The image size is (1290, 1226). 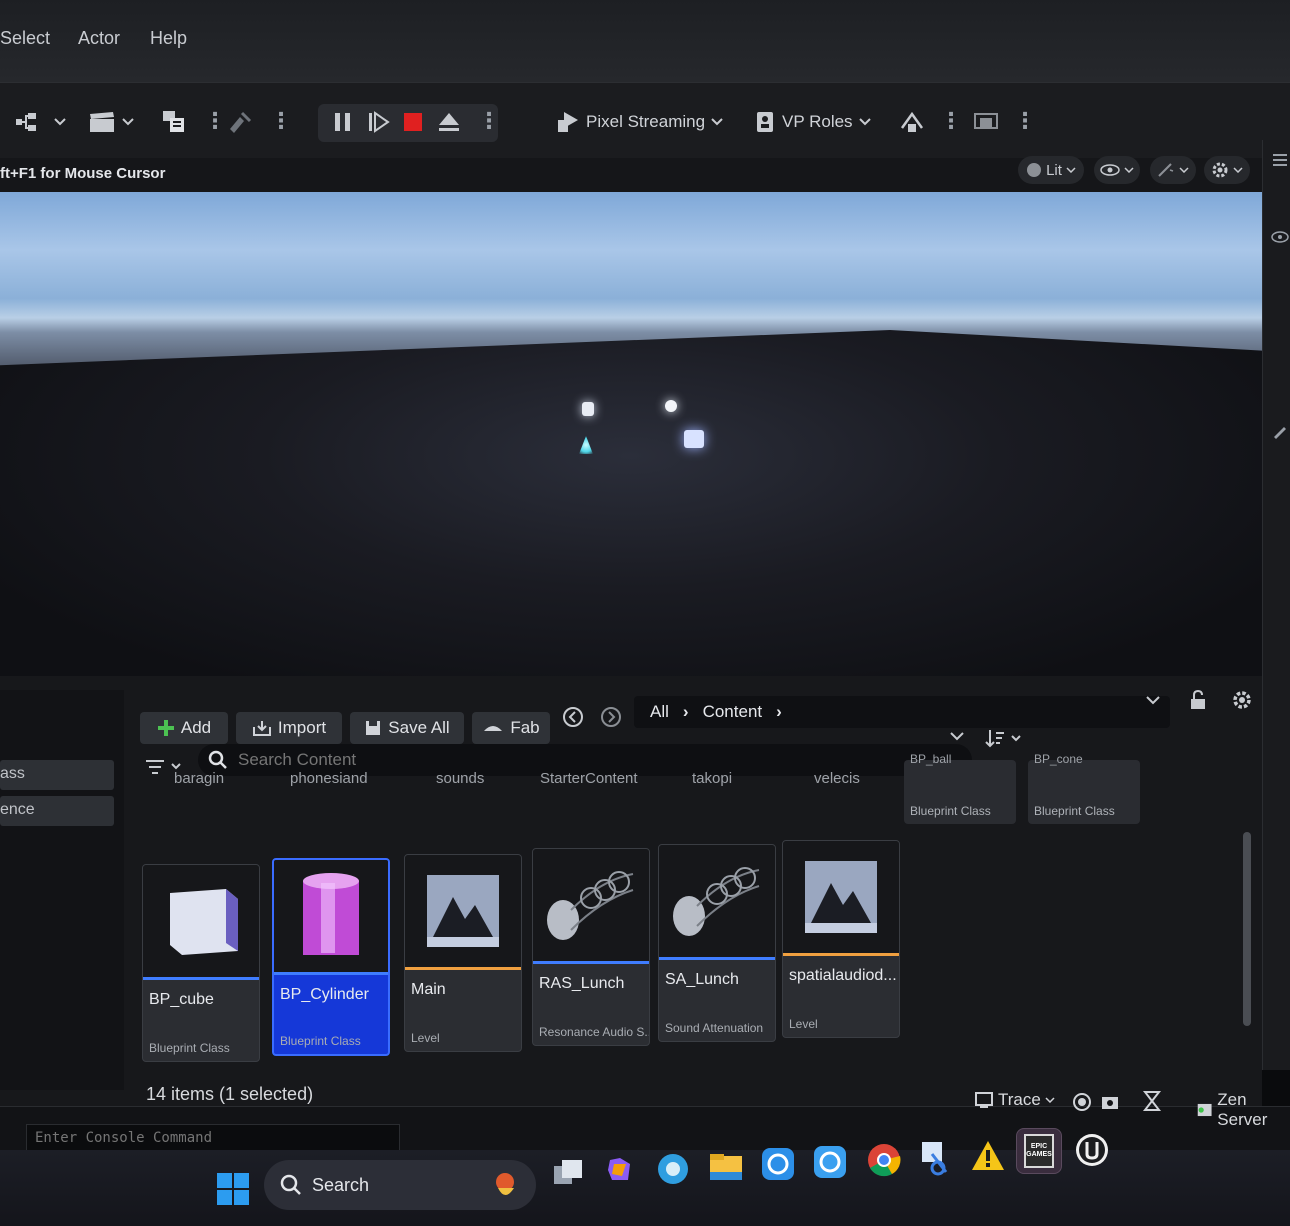 I want to click on cylinder-actor, so click(x=588, y=409).